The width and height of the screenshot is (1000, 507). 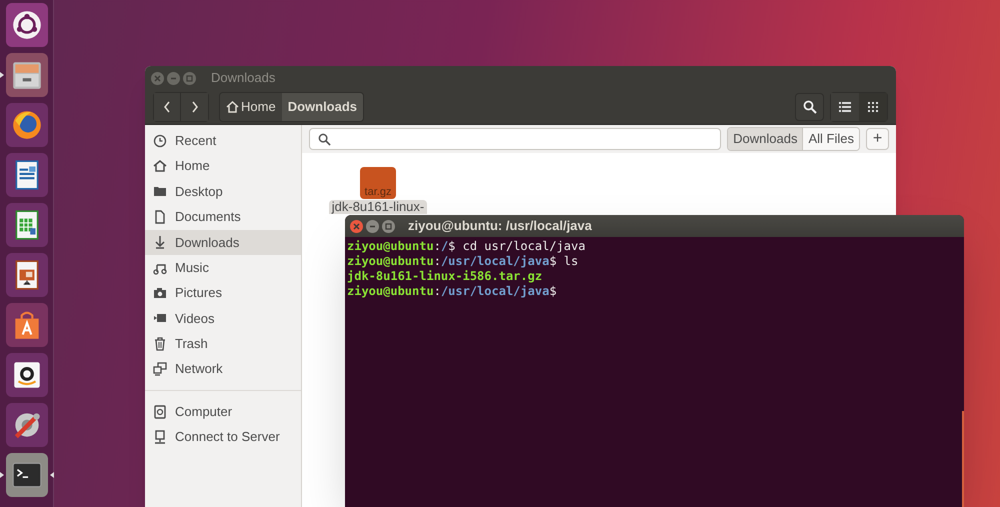 I want to click on trash-icon, so click(x=160, y=343).